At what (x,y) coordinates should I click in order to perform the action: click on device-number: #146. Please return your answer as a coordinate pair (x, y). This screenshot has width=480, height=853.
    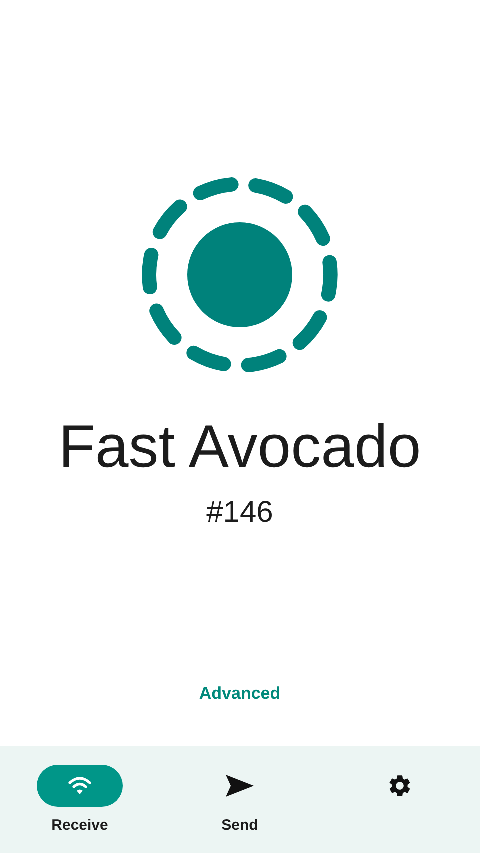
    Looking at the image, I should click on (240, 513).